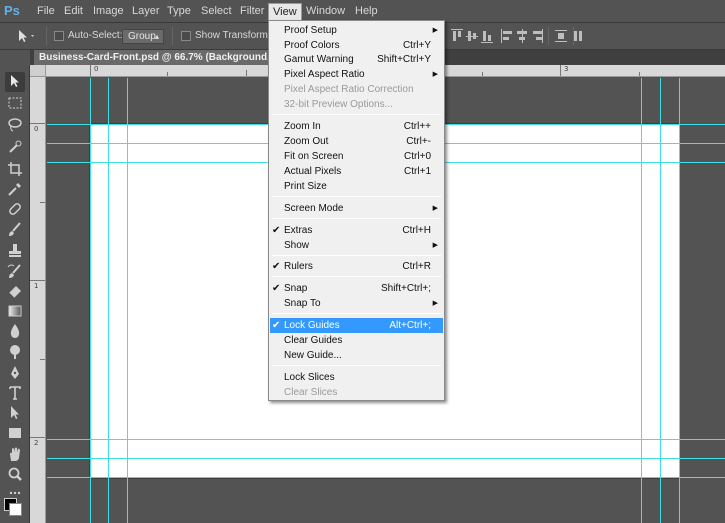 This screenshot has width=725, height=523. What do you see at coordinates (356, 141) in the screenshot?
I see `menu-item-zoom-out: Zoom Out Ctrl+-` at bounding box center [356, 141].